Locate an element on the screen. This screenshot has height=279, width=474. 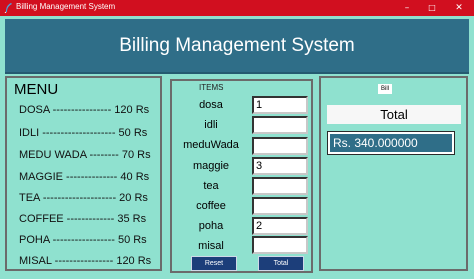
item-label-coffee: coffee is located at coordinates (211, 206).